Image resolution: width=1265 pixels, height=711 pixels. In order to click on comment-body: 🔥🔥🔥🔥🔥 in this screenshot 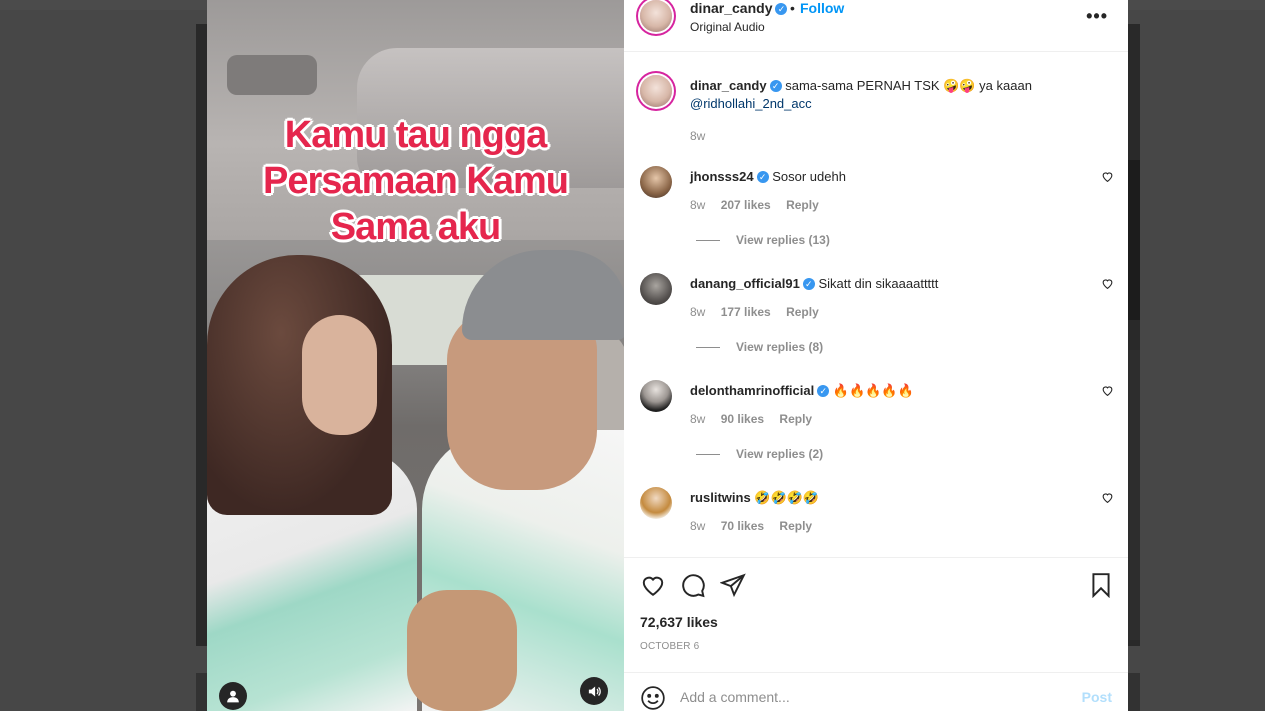, I will do `click(873, 390)`.